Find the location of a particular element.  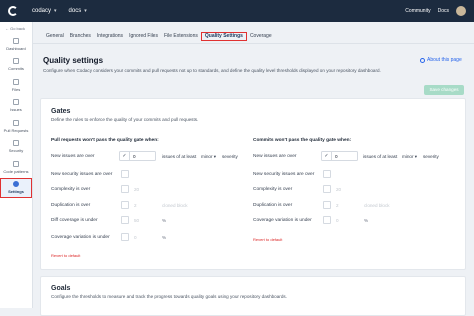

commit-coverage-variation-percent: % is located at coordinates (366, 220).